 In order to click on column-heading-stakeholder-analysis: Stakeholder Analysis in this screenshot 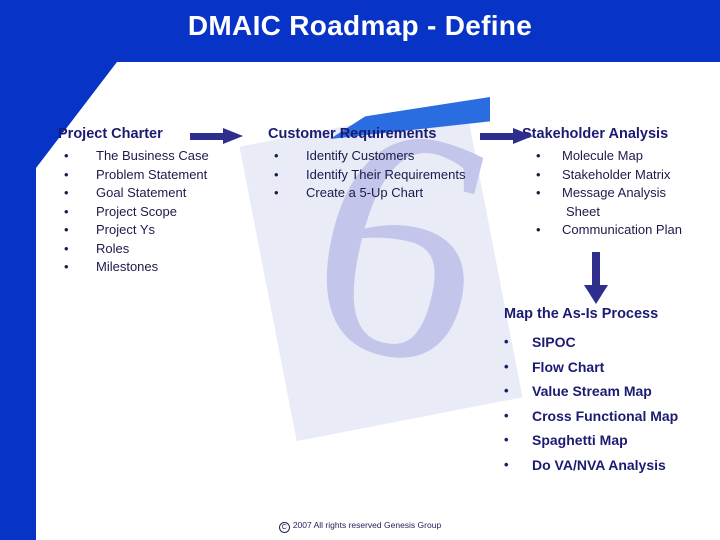, I will do `click(595, 134)`.